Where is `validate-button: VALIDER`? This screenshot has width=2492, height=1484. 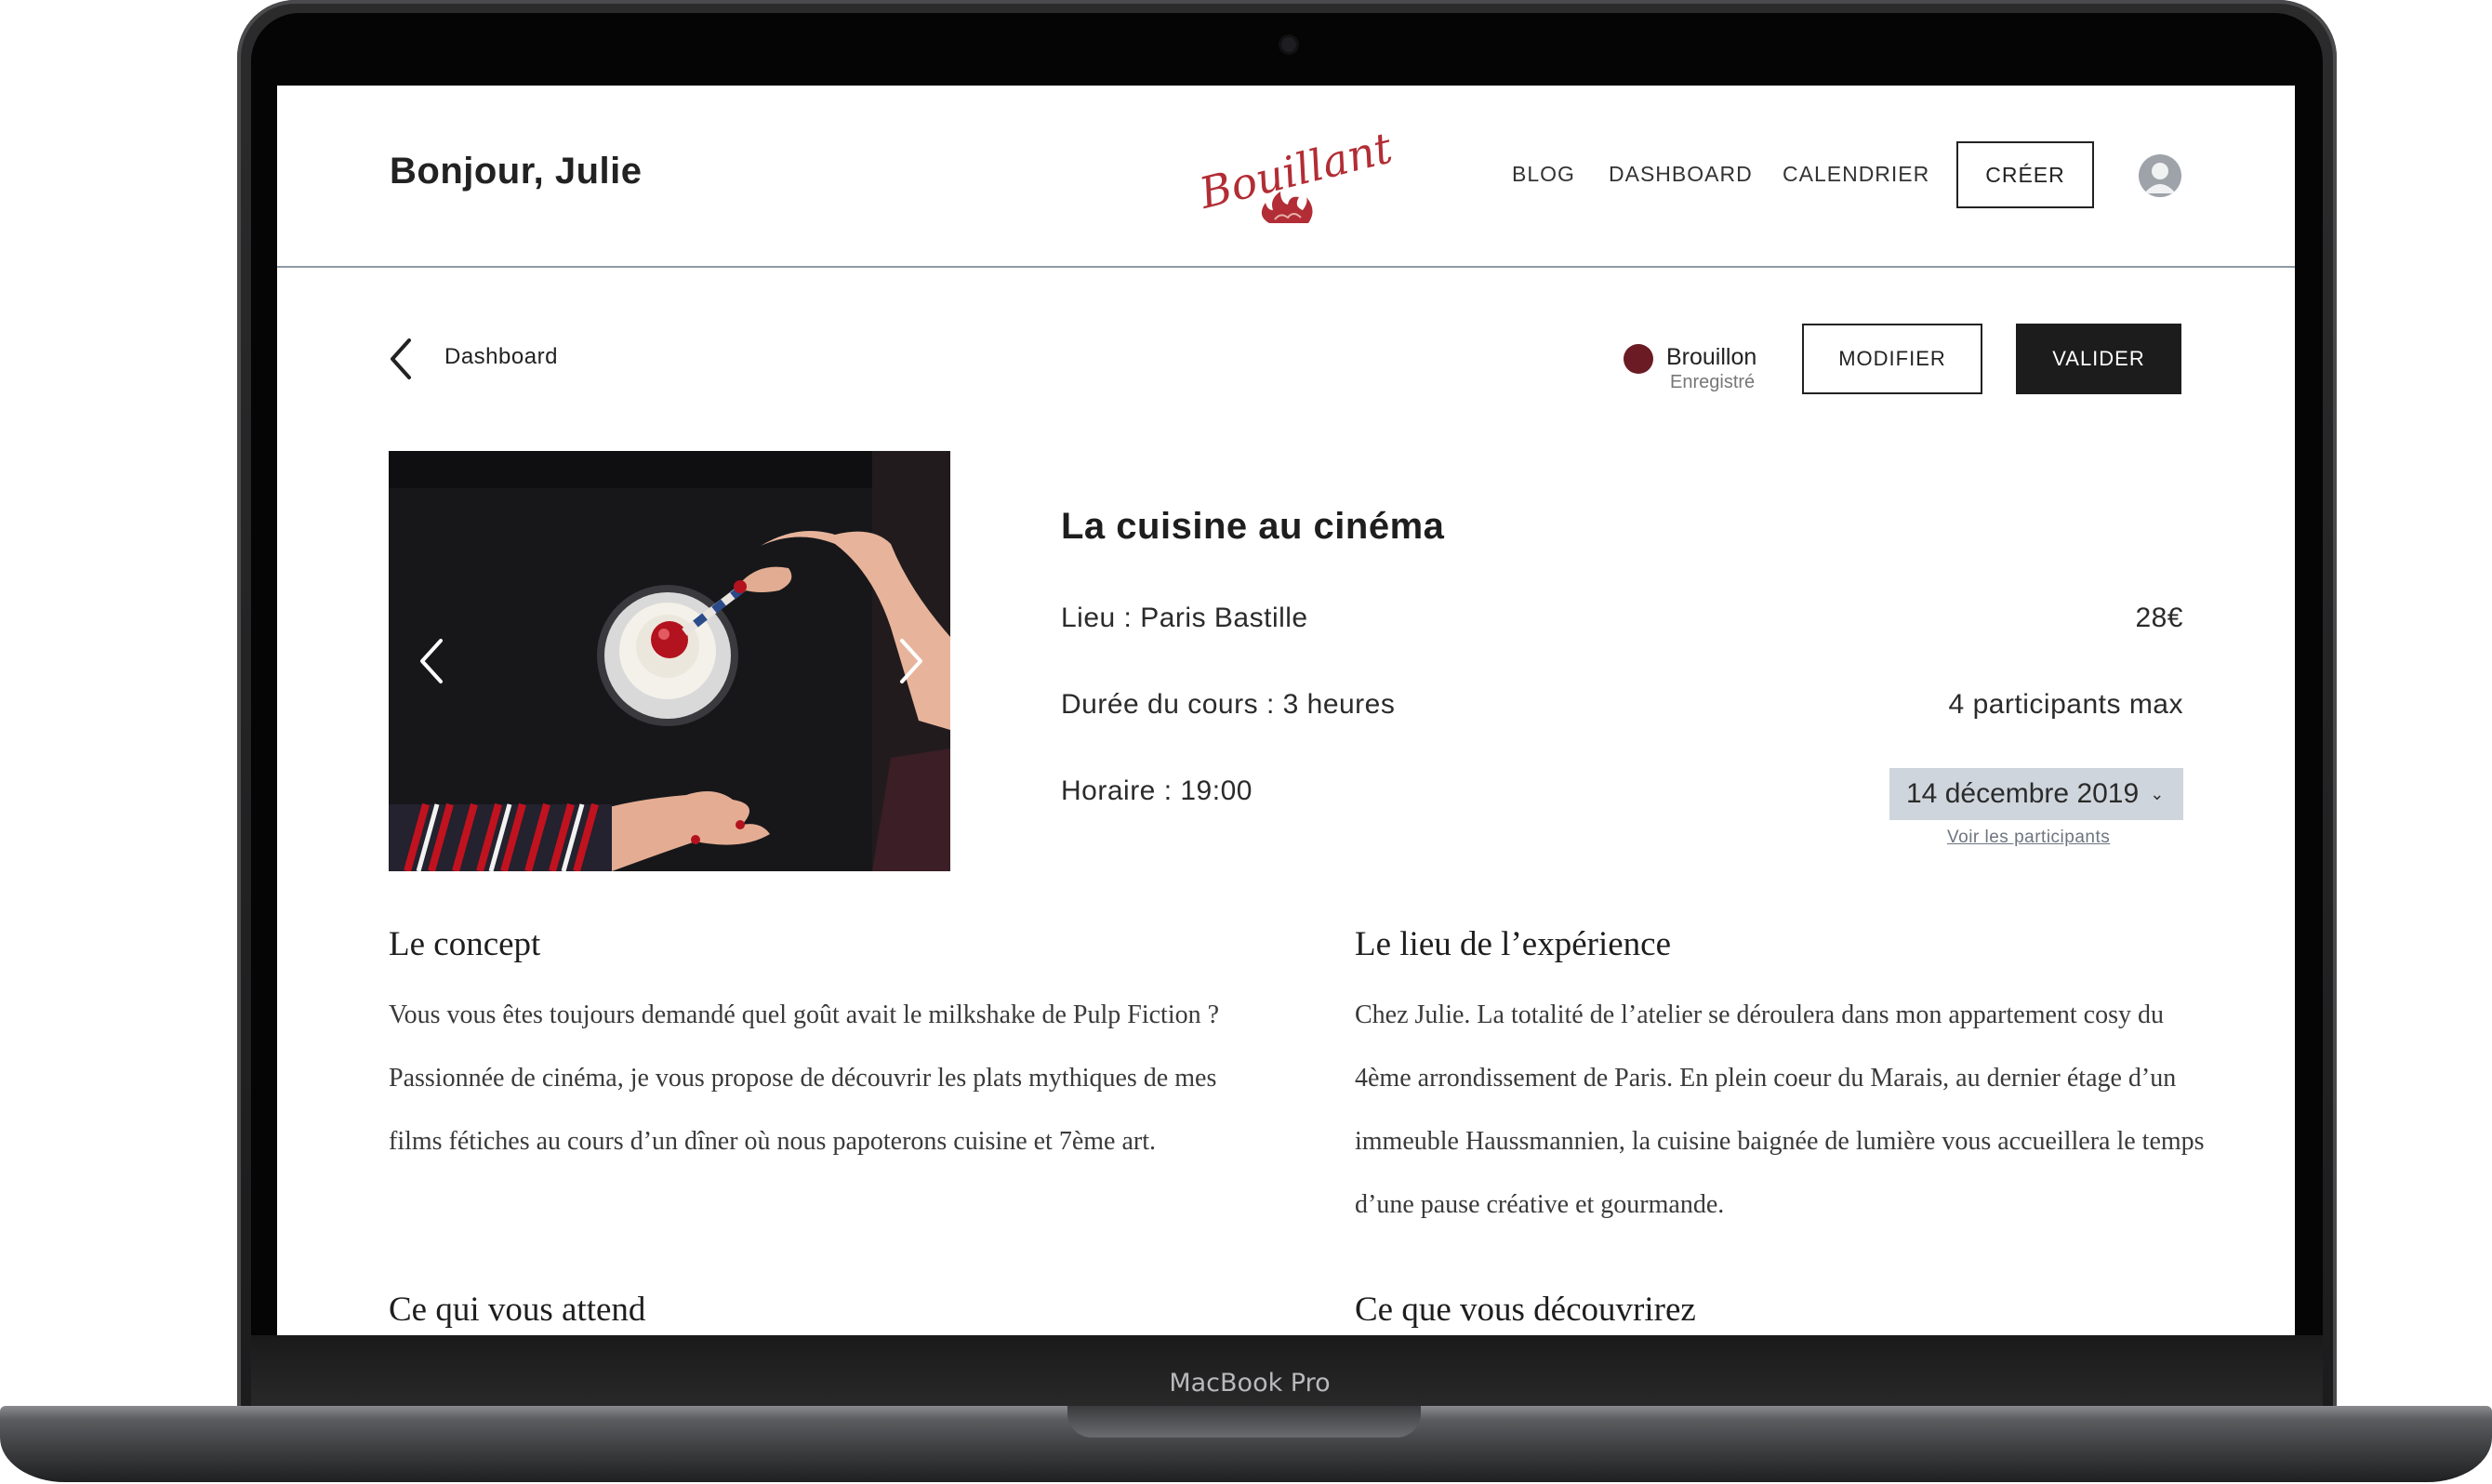
validate-button: VALIDER is located at coordinates (2098, 359).